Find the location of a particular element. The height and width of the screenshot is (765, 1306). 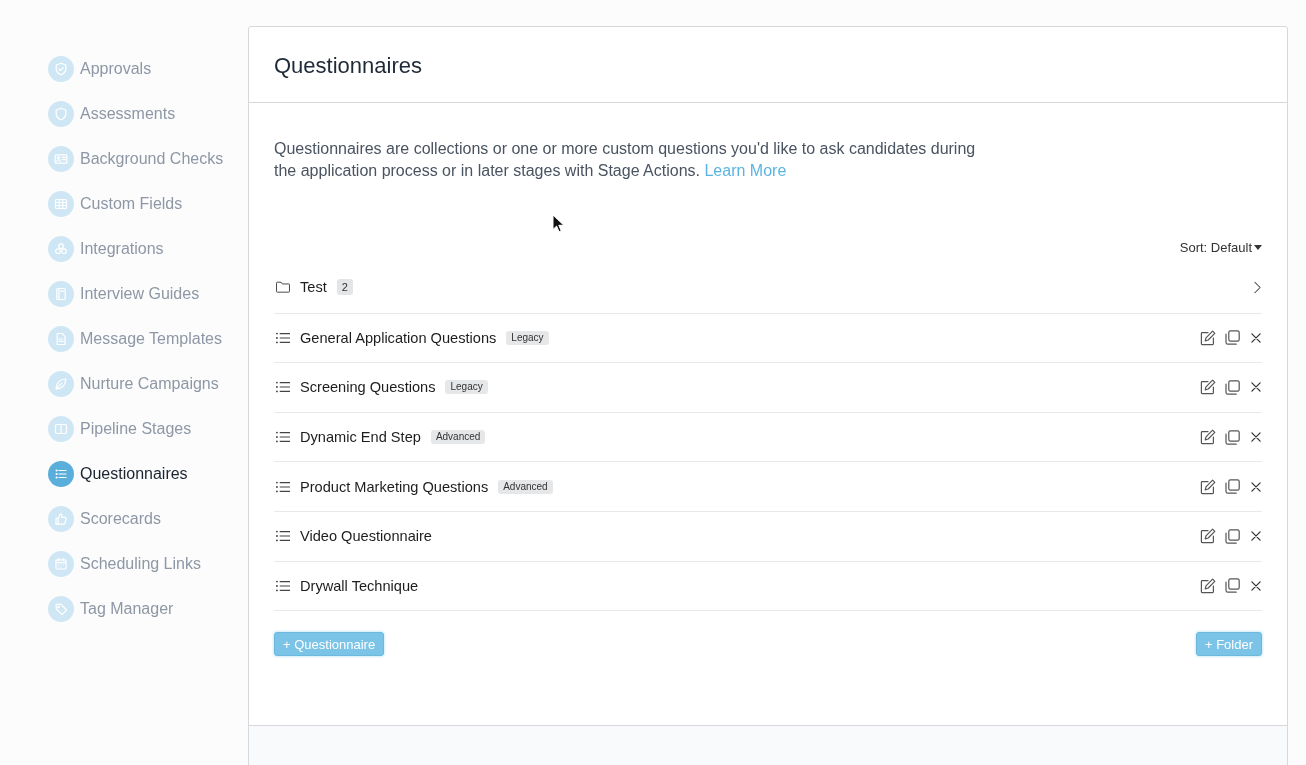

mouse-pointer-icon is located at coordinates (558, 223).